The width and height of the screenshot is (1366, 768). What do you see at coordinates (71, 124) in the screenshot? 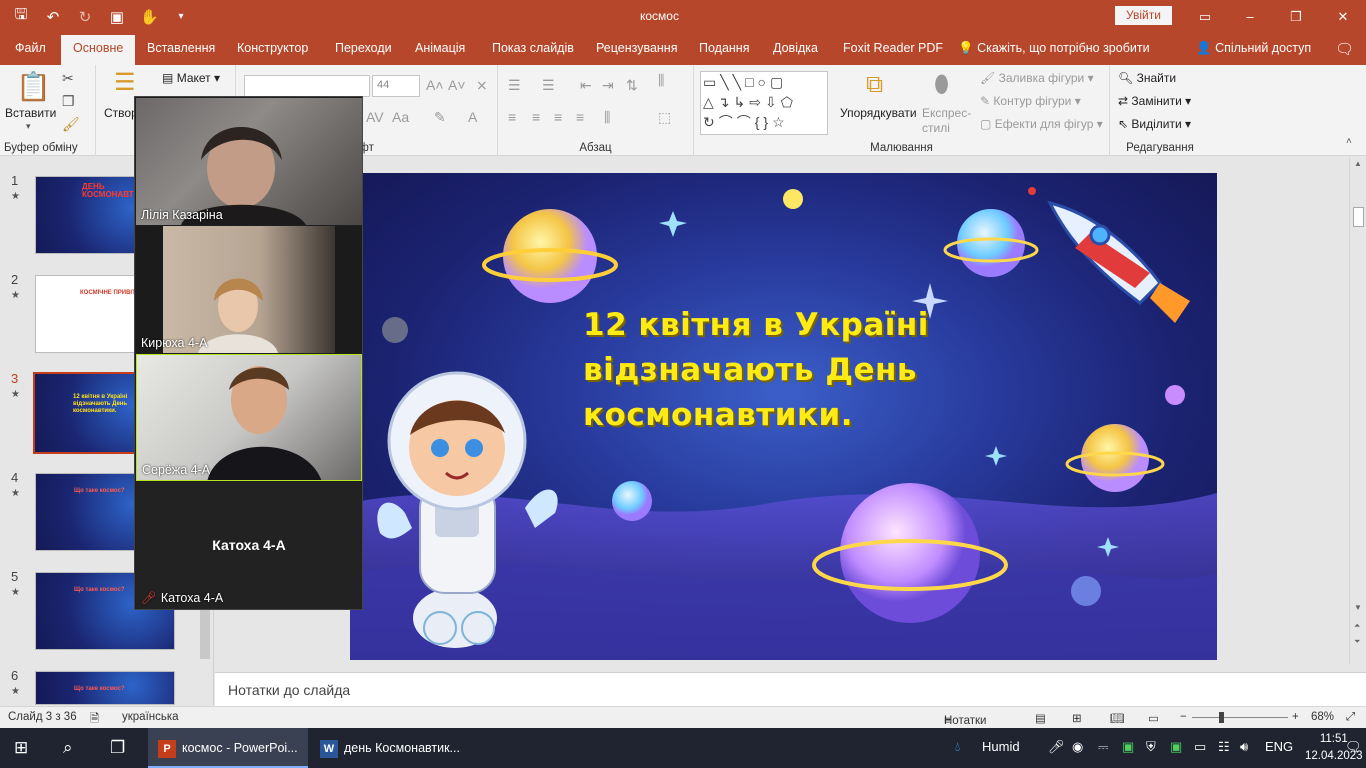
I see `format-painter-icon: 🖌` at bounding box center [71, 124].